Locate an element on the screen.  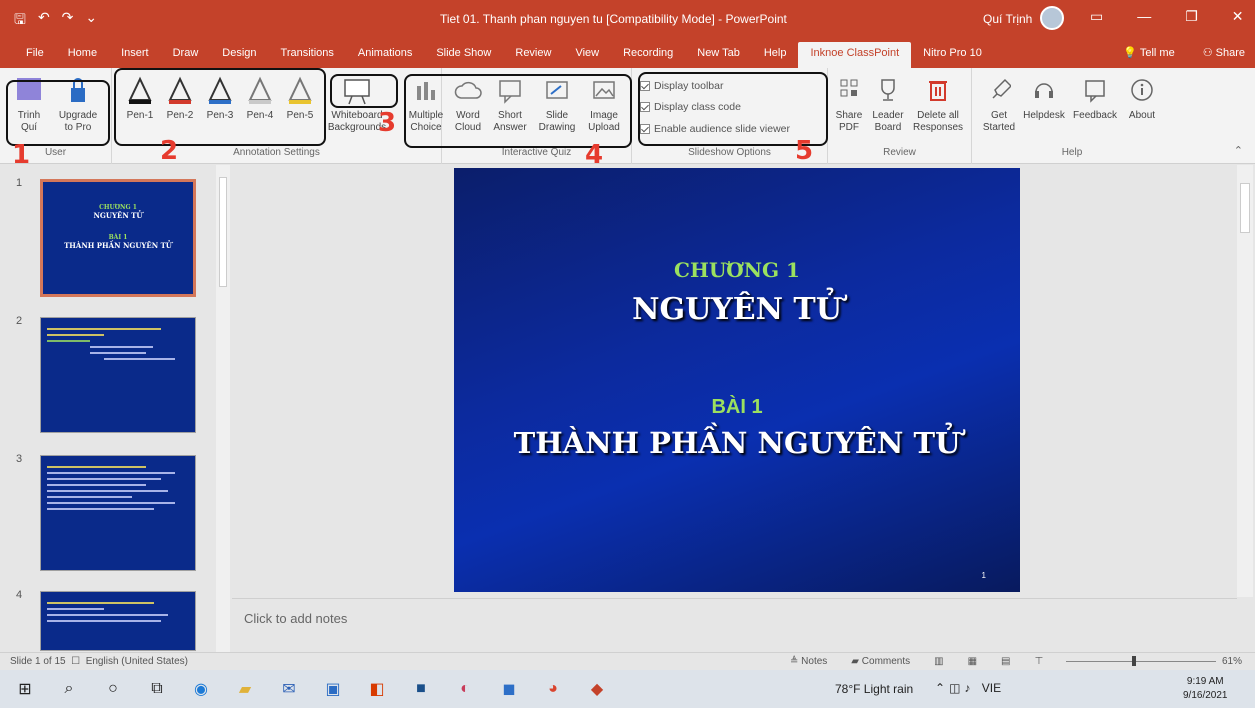
delete-all-responses-button: Delete all Responses is located at coordinates (938, 105).